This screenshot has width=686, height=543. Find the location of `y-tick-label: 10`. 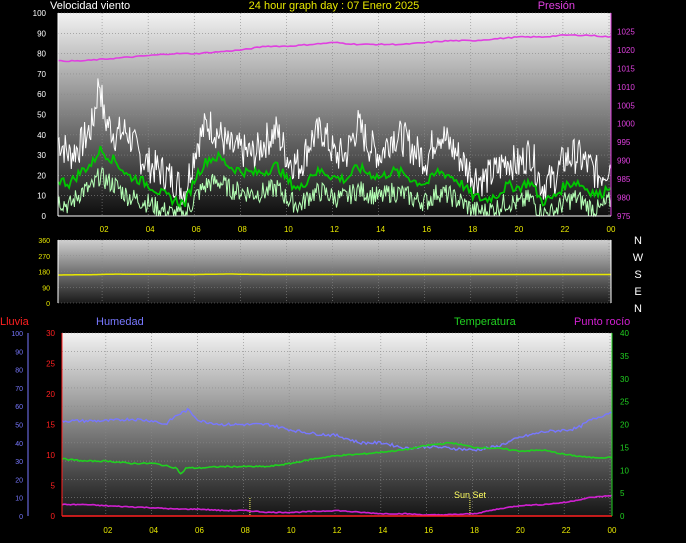

y-tick-label: 10 is located at coordinates (41, 196).